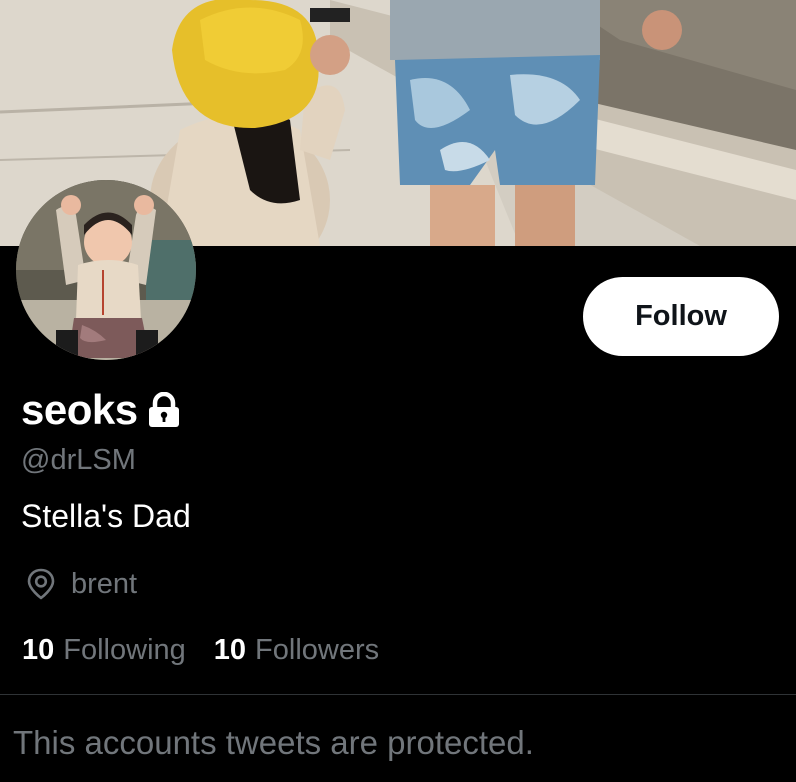 Image resolution: width=796 pixels, height=782 pixels. Describe the element at coordinates (41, 584) in the screenshot. I see `location-pin-icon` at that location.